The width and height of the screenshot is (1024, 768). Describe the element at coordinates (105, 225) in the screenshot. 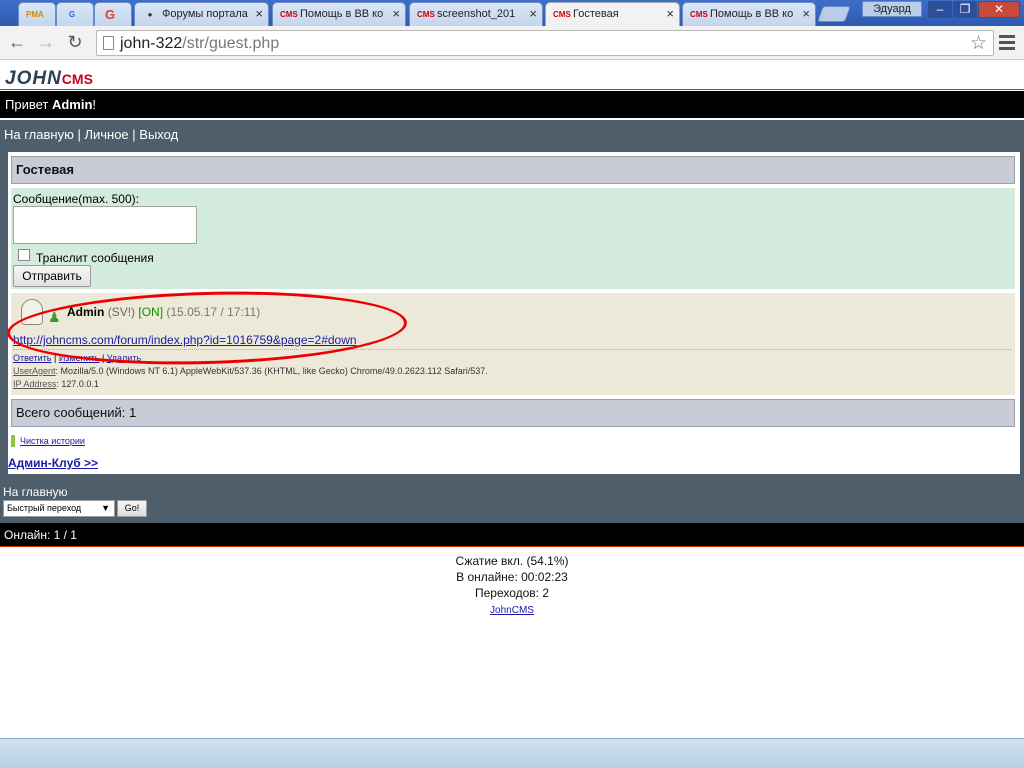

I see `message-textarea` at that location.